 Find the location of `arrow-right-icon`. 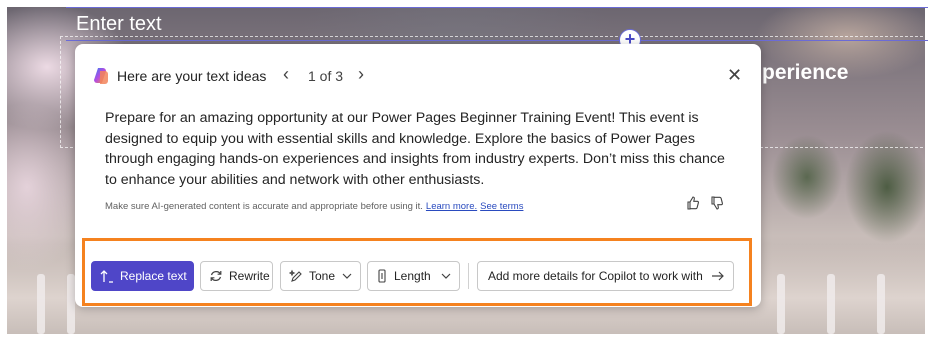

arrow-right-icon is located at coordinates (718, 276).